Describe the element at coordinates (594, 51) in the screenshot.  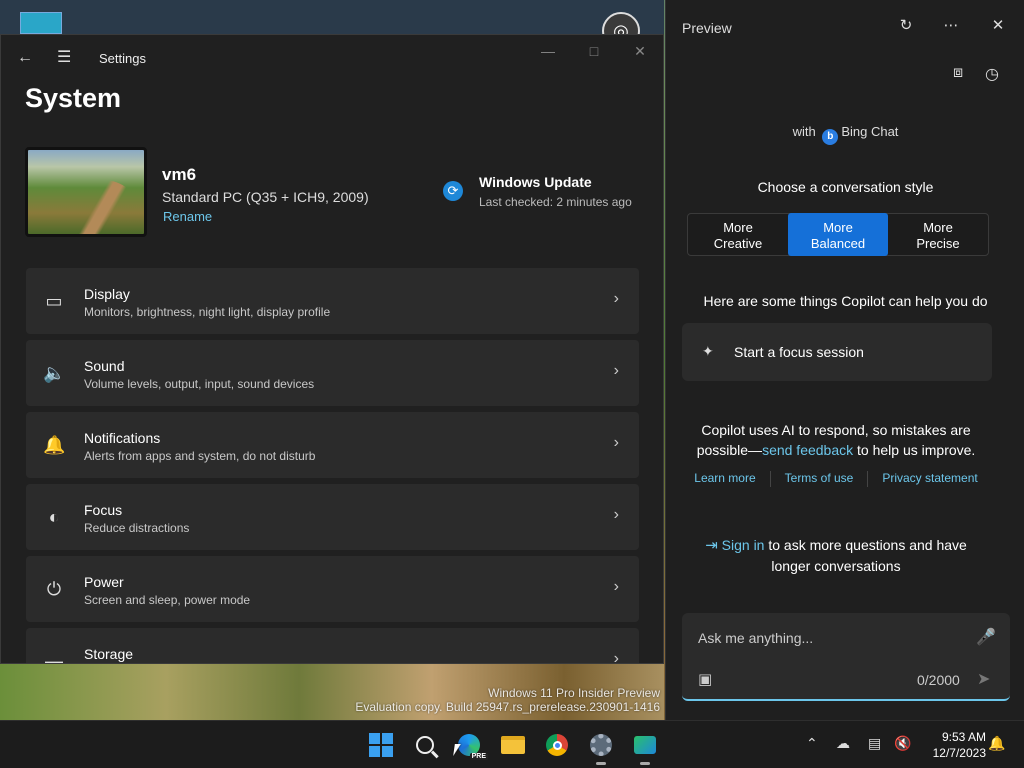
I see `maximize-icon: □` at that location.